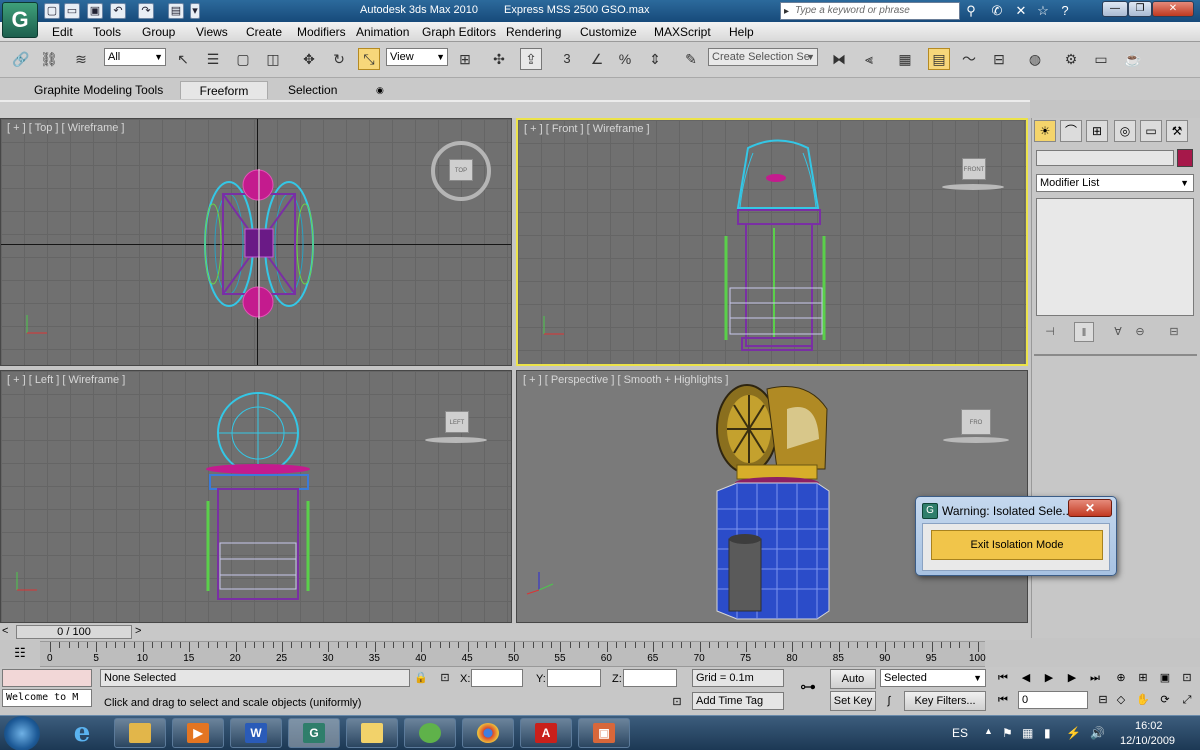  Describe the element at coordinates (1065, 11) in the screenshot. I see `help-icon: ?` at that location.